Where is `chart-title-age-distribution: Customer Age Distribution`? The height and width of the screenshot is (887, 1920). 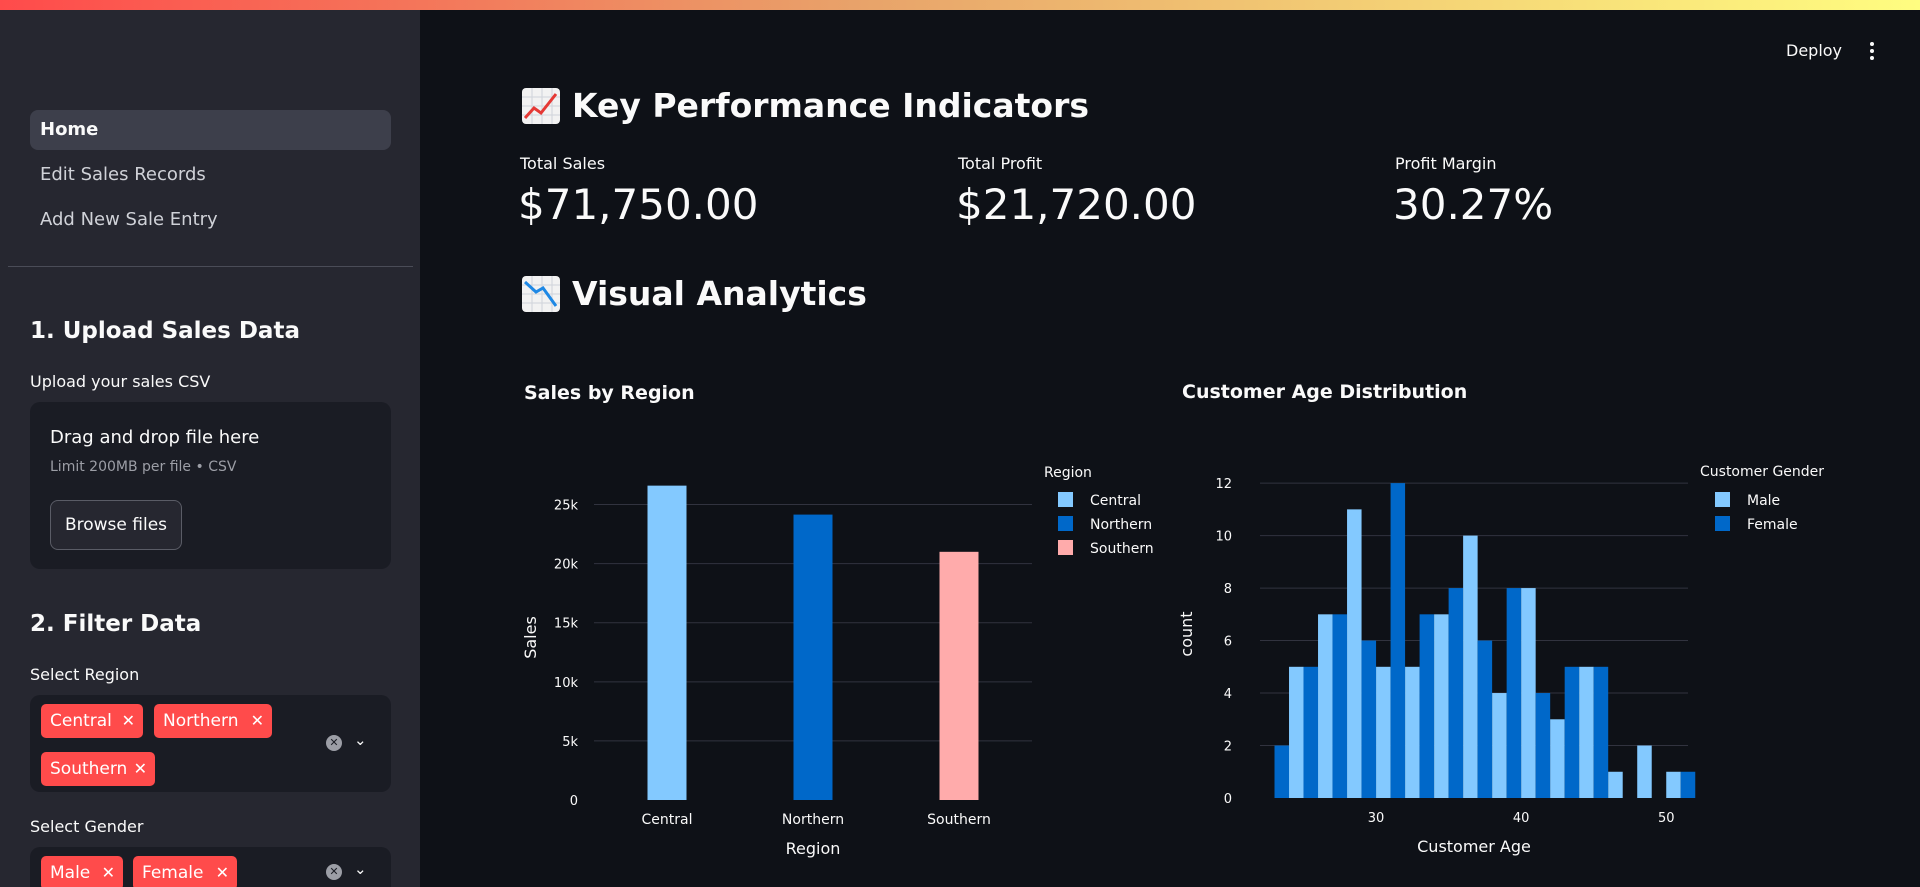 chart-title-age-distribution: Customer Age Distribution is located at coordinates (1325, 392).